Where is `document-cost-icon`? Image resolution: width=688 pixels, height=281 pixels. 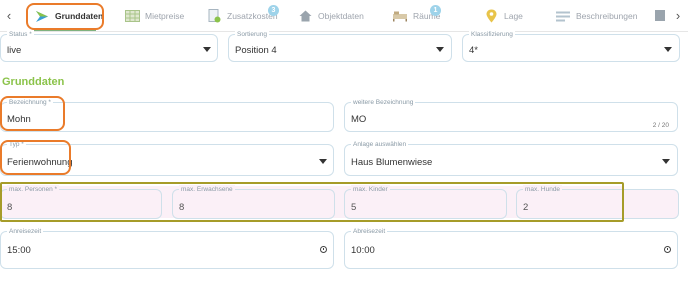 document-cost-icon is located at coordinates (214, 16).